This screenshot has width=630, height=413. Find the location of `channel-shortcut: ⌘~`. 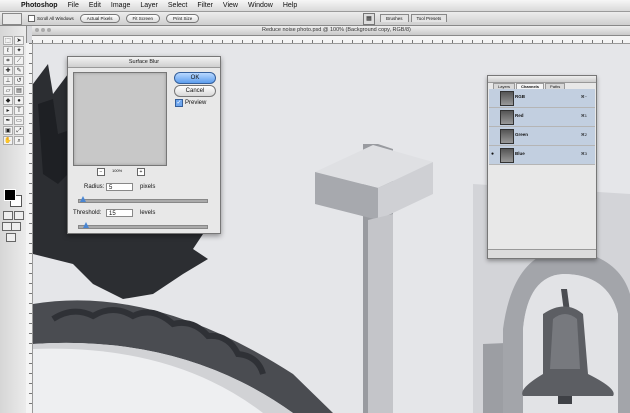

channel-shortcut: ⌘~ is located at coordinates (583, 96).